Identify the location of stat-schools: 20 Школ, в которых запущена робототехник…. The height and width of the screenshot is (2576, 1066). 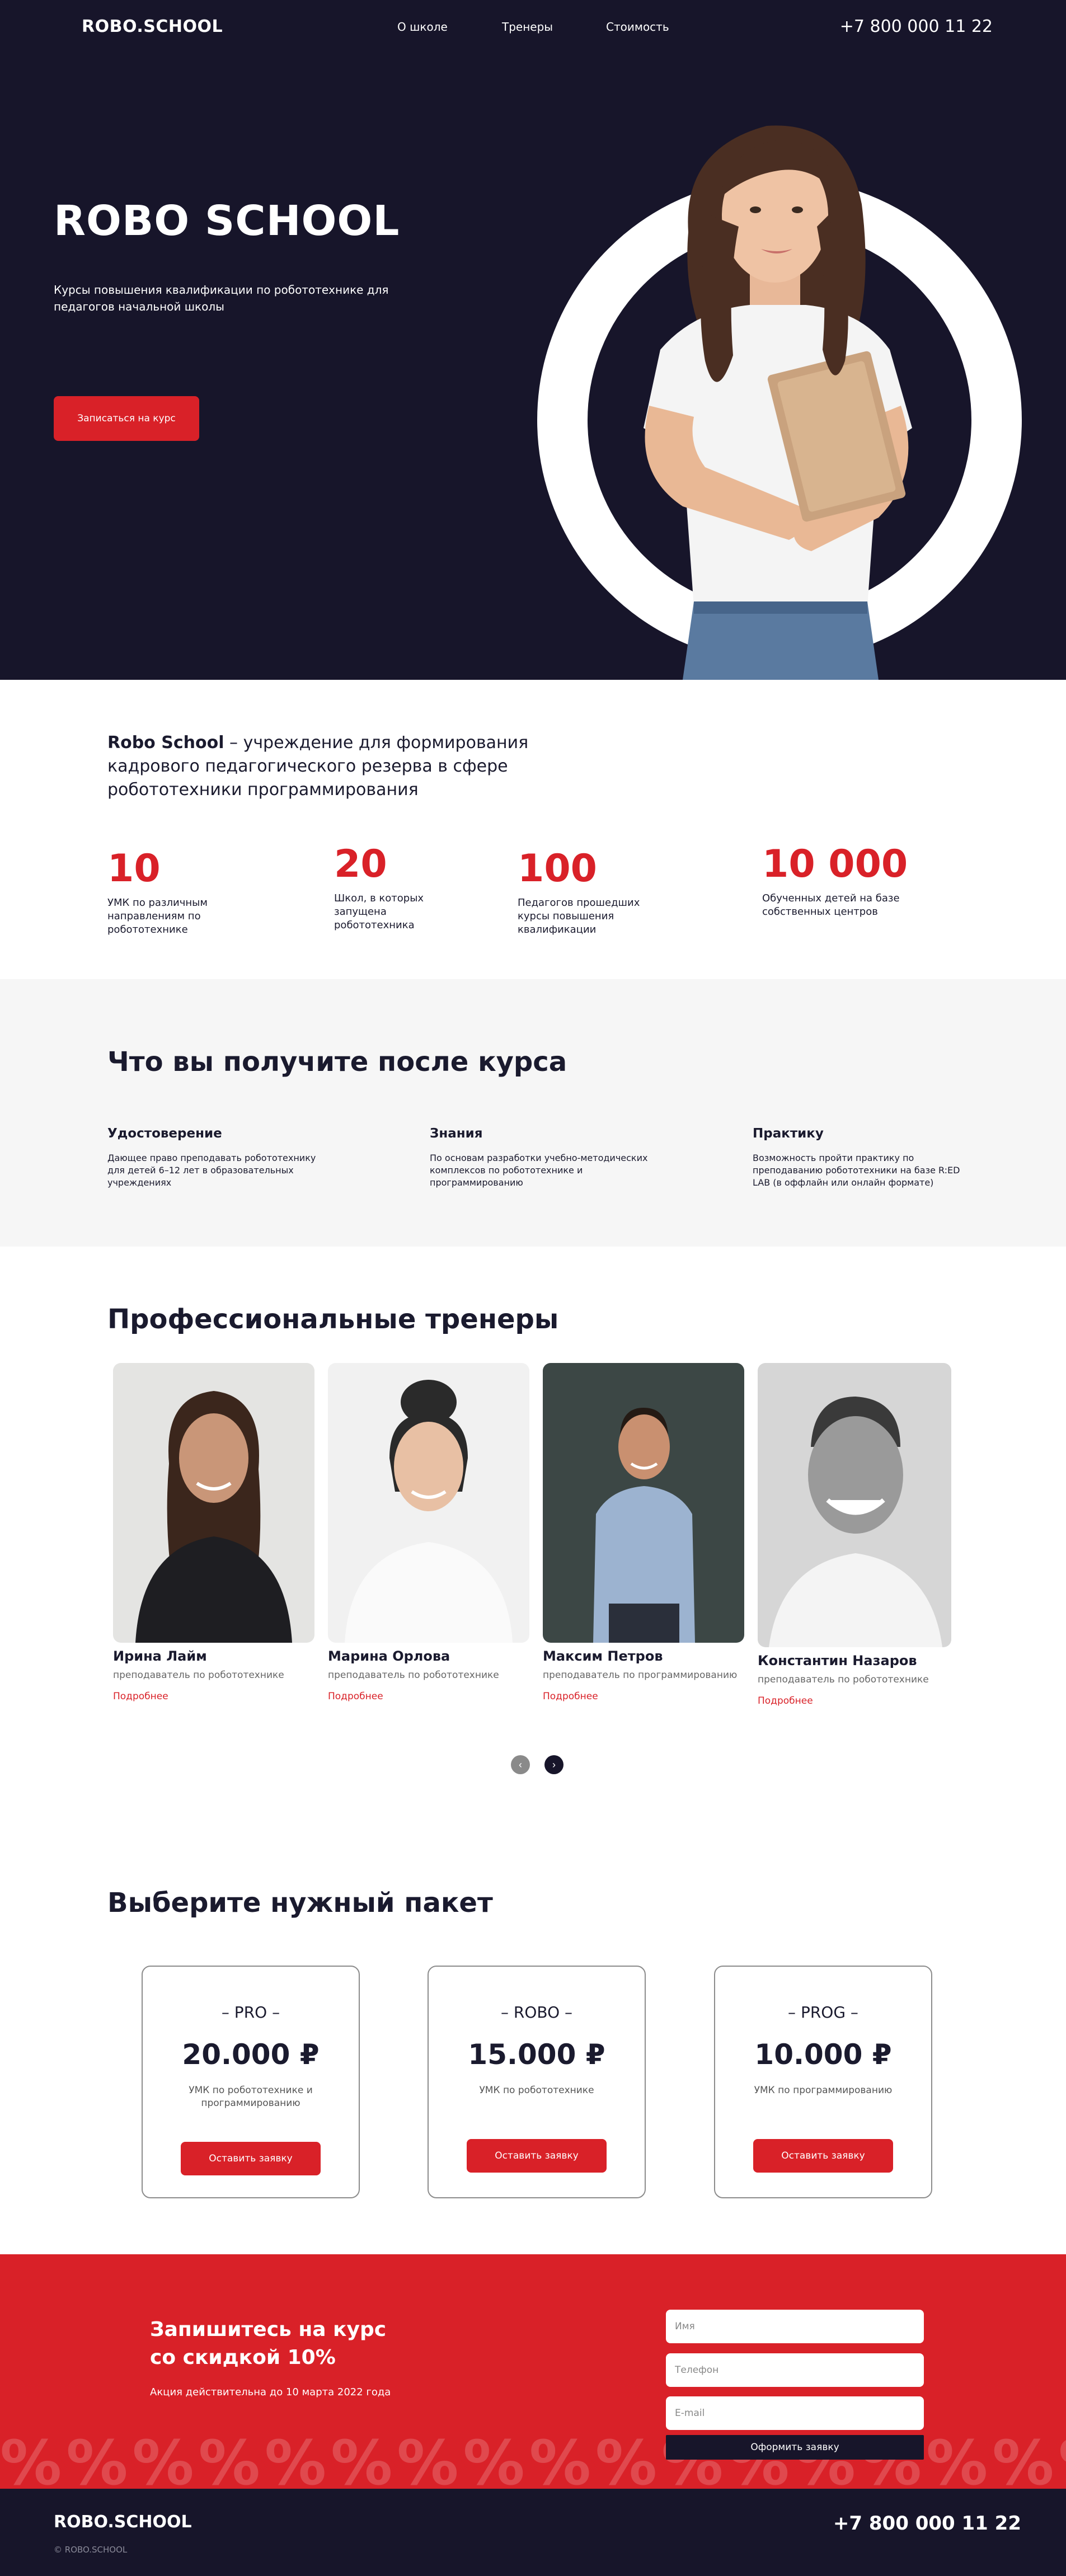
(401, 887).